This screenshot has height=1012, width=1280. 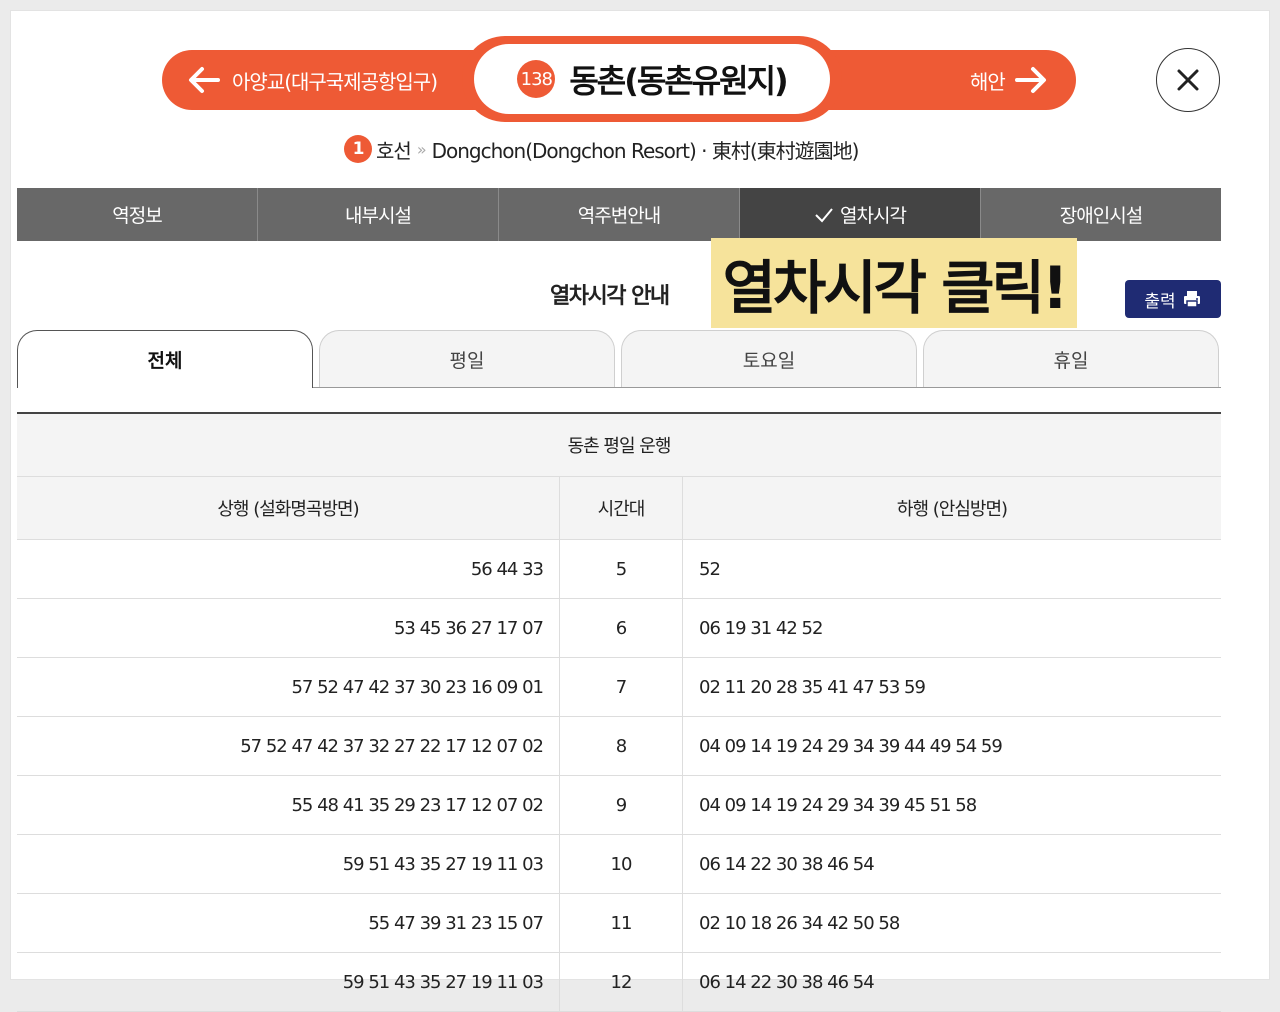 What do you see at coordinates (988, 81) in the screenshot?
I see `next-station-label: 해안` at bounding box center [988, 81].